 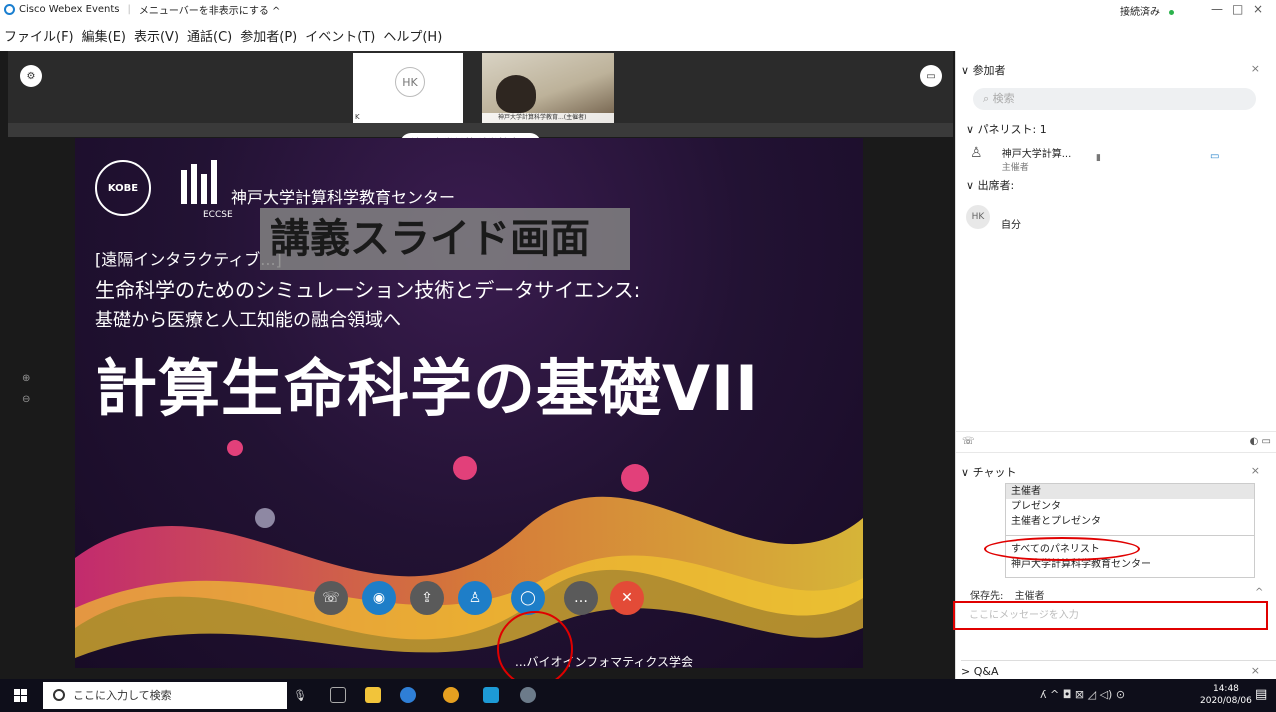 I want to click on edge-icon, so click(x=408, y=695).